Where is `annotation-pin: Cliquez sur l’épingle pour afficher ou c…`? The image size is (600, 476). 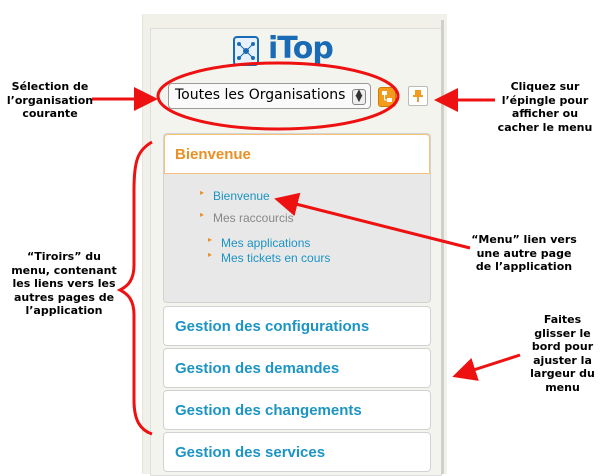
annotation-pin: Cliquez sur l’épingle pour afficher ou c… is located at coordinates (545, 107).